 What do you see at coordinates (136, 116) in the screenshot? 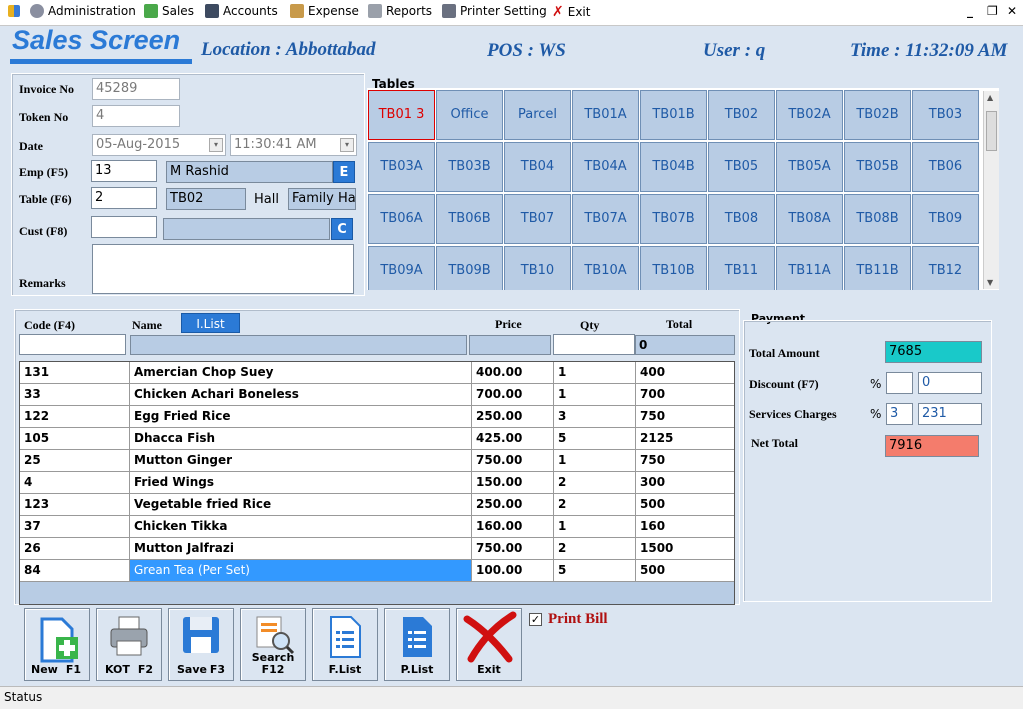
I see `token-field: 4` at bounding box center [136, 116].